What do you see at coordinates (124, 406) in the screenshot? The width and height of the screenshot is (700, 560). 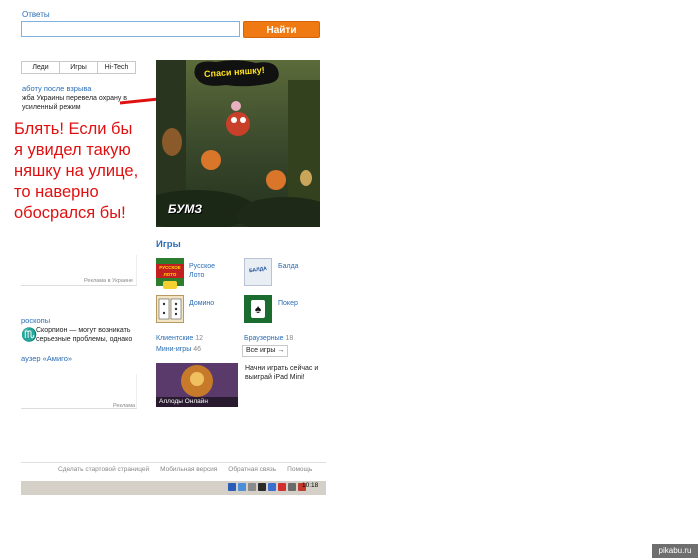 I see `ad-label: Реклама` at bounding box center [124, 406].